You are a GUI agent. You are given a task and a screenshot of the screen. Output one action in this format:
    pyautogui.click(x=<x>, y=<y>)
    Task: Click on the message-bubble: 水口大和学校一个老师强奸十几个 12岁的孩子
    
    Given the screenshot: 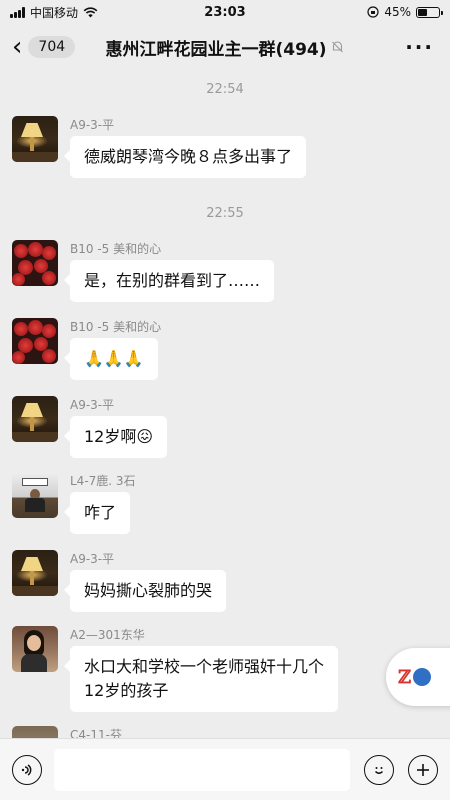 What is the action you would take?
    pyautogui.click(x=201, y=679)
    